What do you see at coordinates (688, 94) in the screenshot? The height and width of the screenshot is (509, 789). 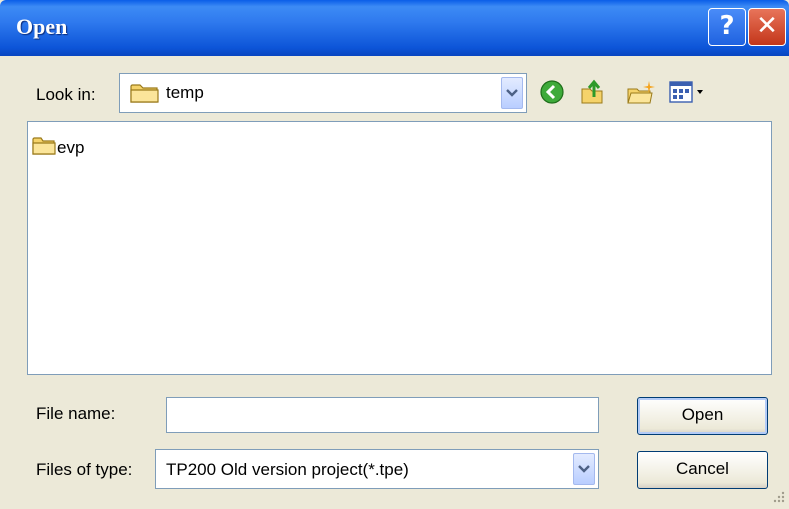 I see `view-menu-icon` at bounding box center [688, 94].